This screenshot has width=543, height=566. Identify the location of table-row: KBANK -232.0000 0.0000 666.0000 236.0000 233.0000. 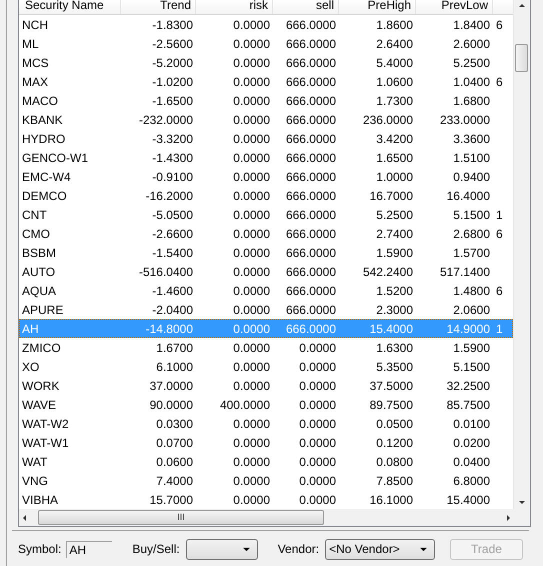
(266, 119).